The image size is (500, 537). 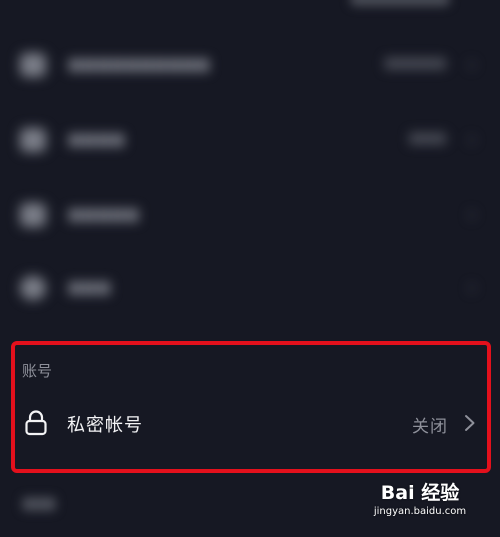 What do you see at coordinates (420, 511) in the screenshot?
I see `watermark-url: jingyan.baidu.com` at bounding box center [420, 511].